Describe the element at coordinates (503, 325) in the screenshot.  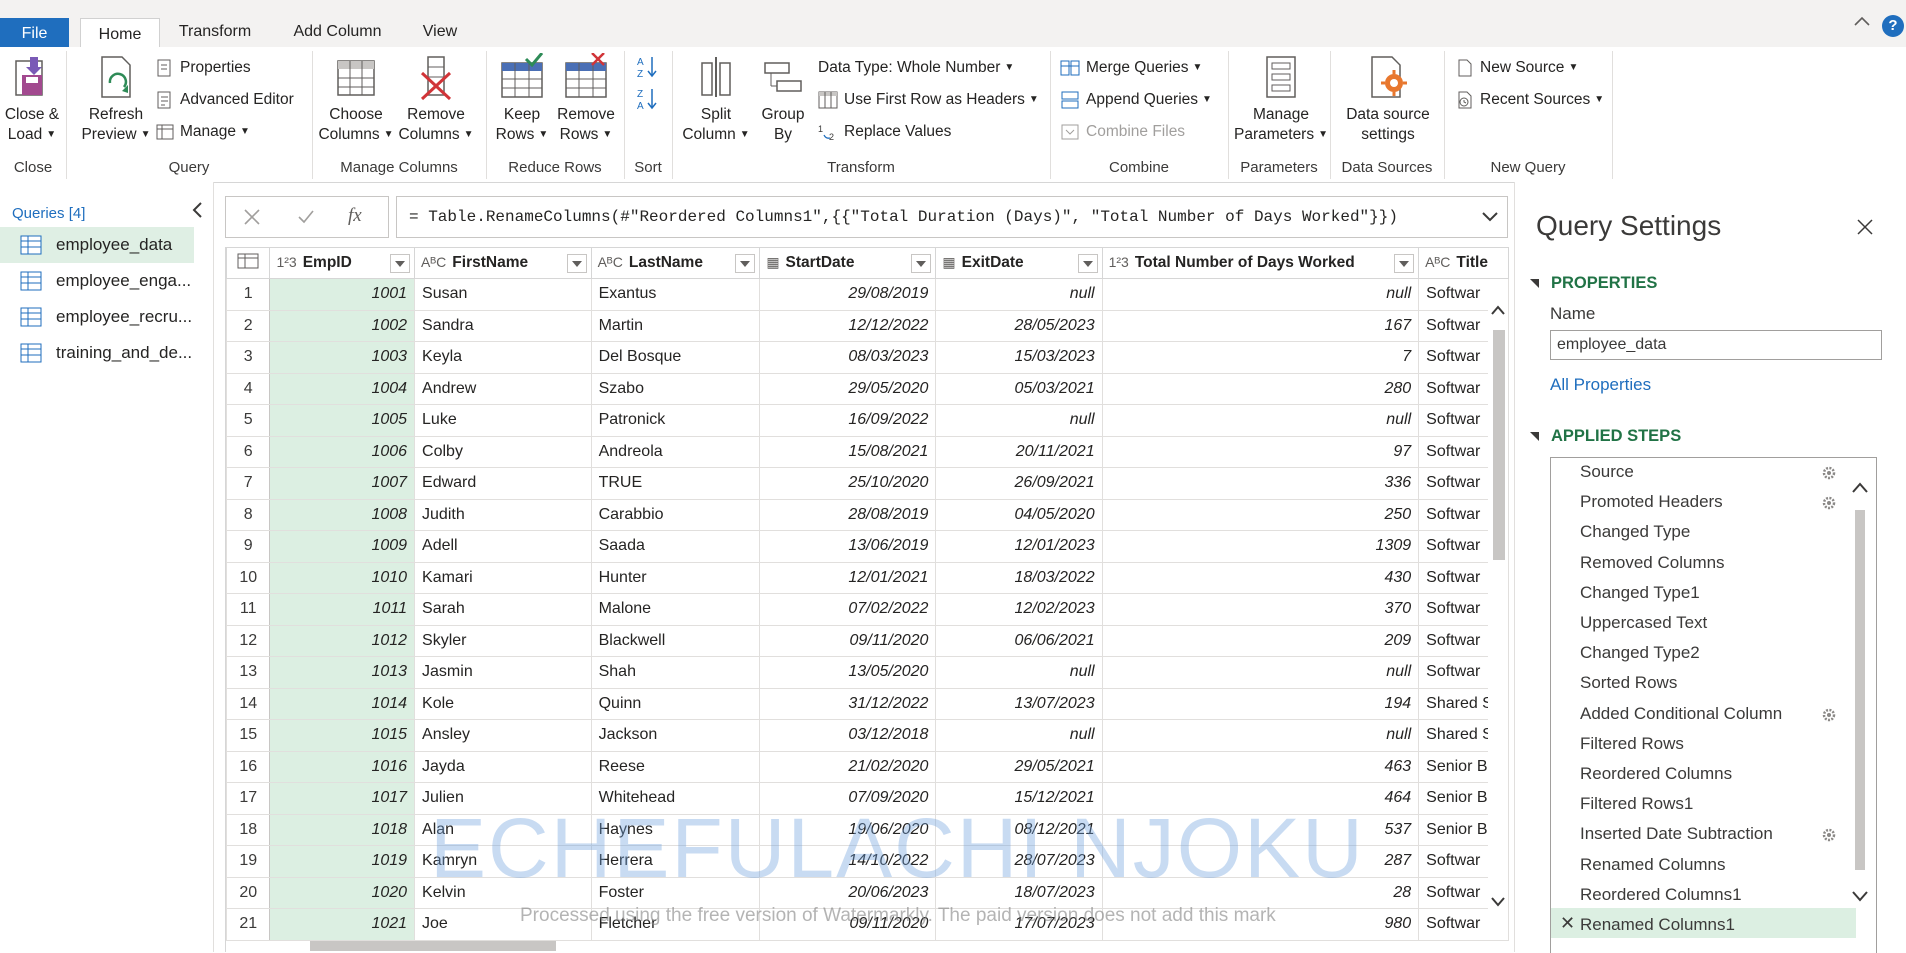
I see `table-cell: Sandra` at that location.